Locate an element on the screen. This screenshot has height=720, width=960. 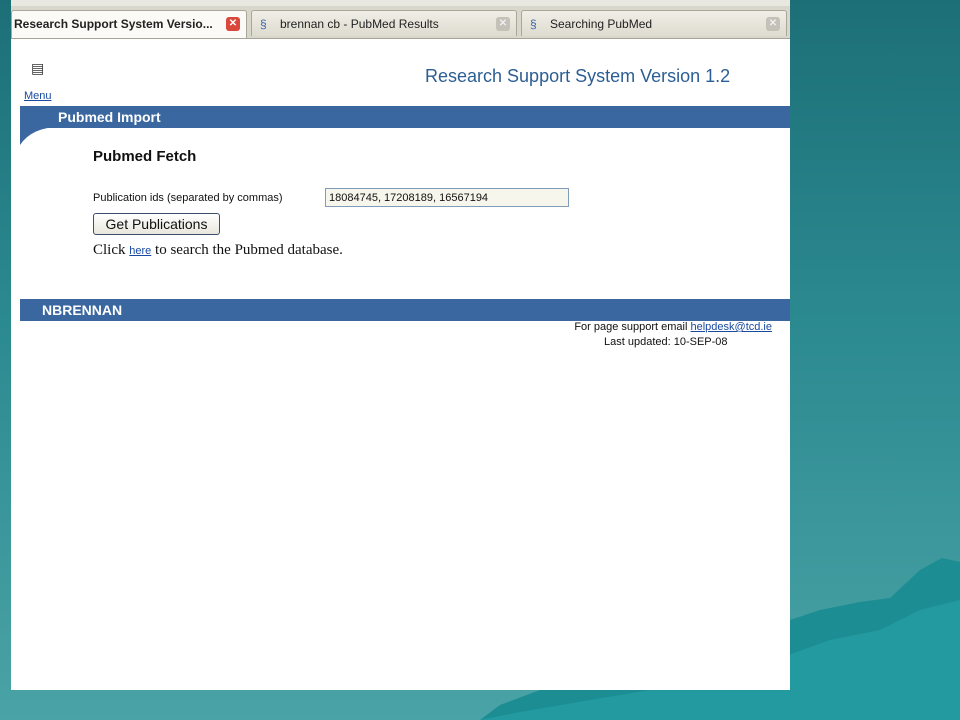
pubmed-import-band: Pubmed Import is located at coordinates (405, 117).